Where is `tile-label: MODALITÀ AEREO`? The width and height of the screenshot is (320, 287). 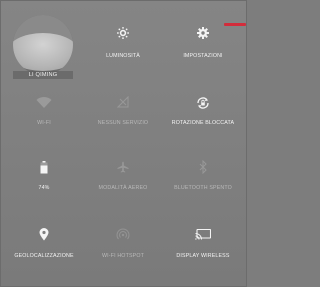 tile-label: MODALITÀ AEREO is located at coordinates (123, 188).